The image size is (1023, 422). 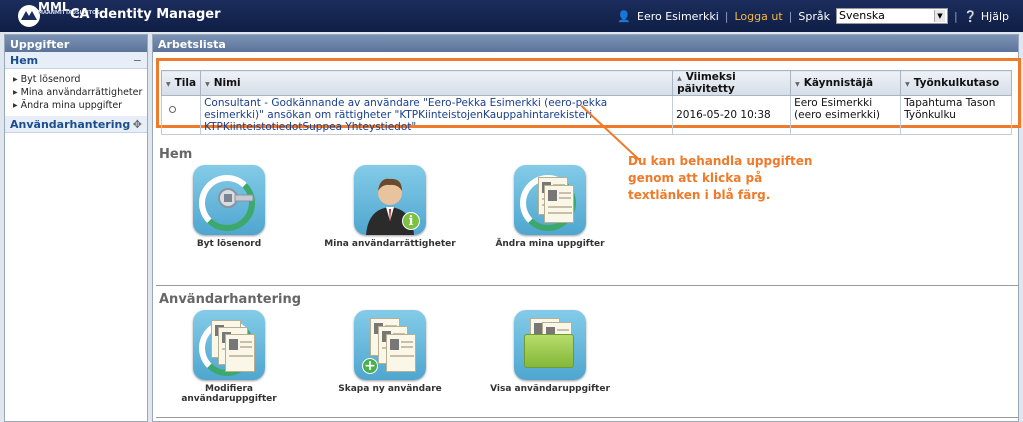 What do you see at coordinates (229, 200) in the screenshot?
I see `key-lock-icon` at bounding box center [229, 200].